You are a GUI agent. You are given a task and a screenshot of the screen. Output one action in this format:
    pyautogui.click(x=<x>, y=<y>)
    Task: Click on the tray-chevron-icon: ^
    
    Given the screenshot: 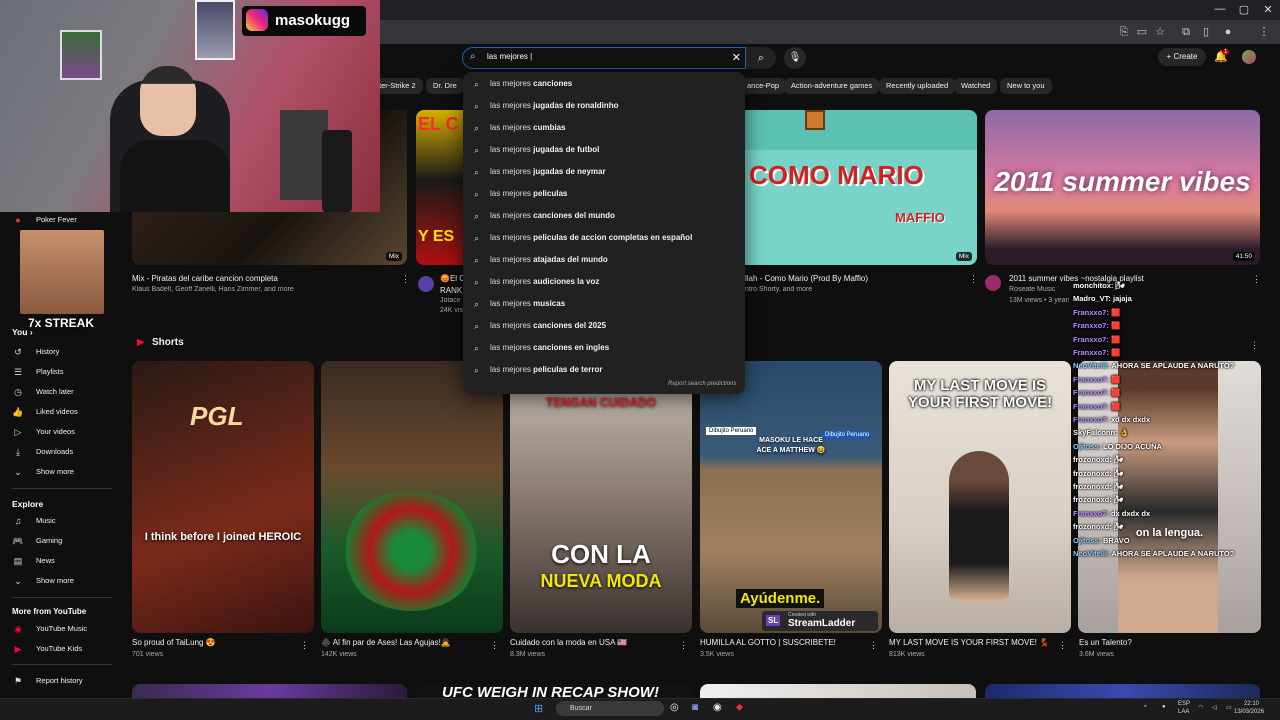 What is the action you would take?
    pyautogui.click(x=1145, y=708)
    